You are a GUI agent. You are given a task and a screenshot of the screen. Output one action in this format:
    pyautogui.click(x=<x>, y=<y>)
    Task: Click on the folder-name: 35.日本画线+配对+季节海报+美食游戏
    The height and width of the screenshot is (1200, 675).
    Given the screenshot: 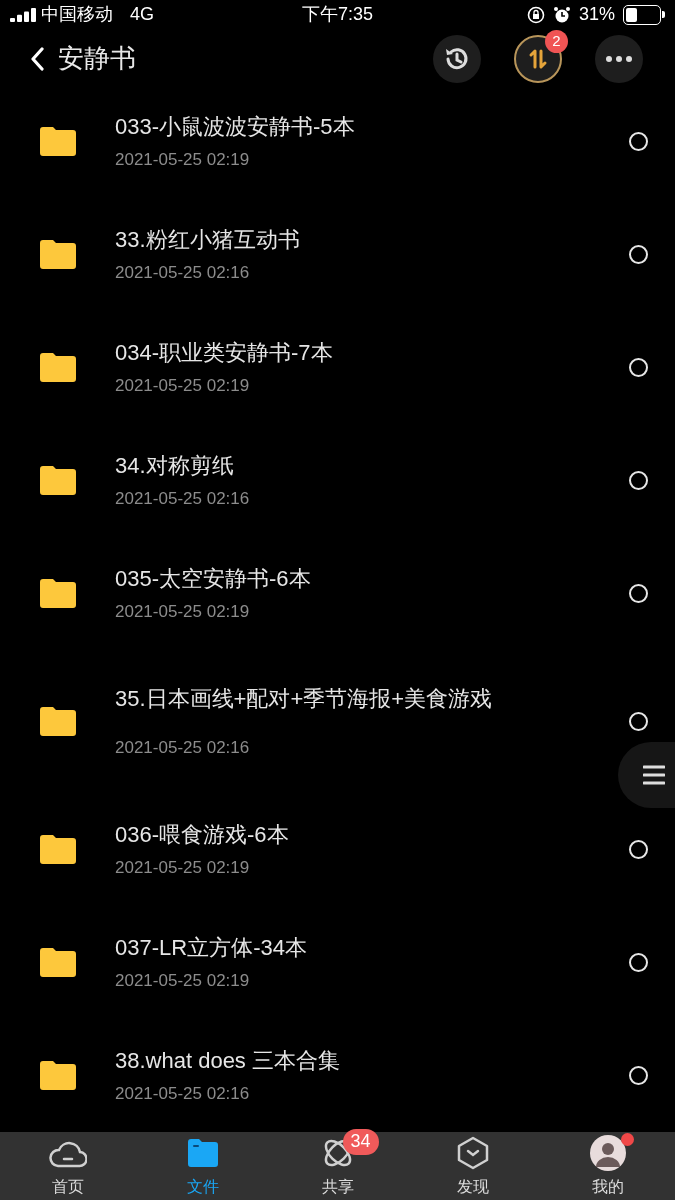 What is the action you would take?
    pyautogui.click(x=304, y=699)
    